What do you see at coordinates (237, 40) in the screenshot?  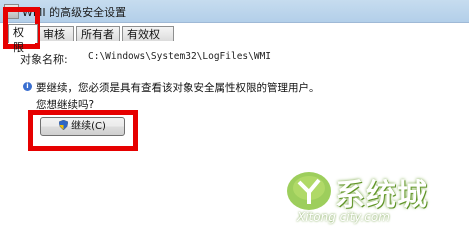 I see `tab-strip: 权限 审核 所有者 有效权限` at bounding box center [237, 40].